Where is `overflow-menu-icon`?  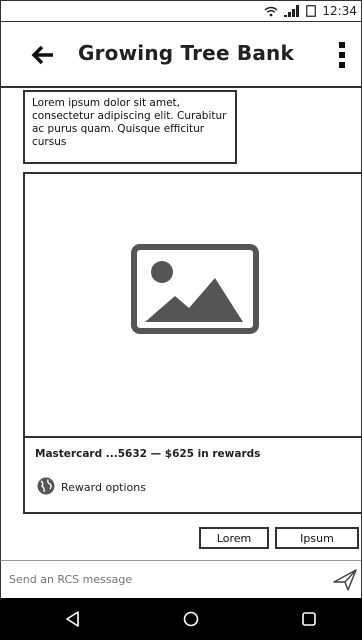
overflow-menu-icon is located at coordinates (342, 55).